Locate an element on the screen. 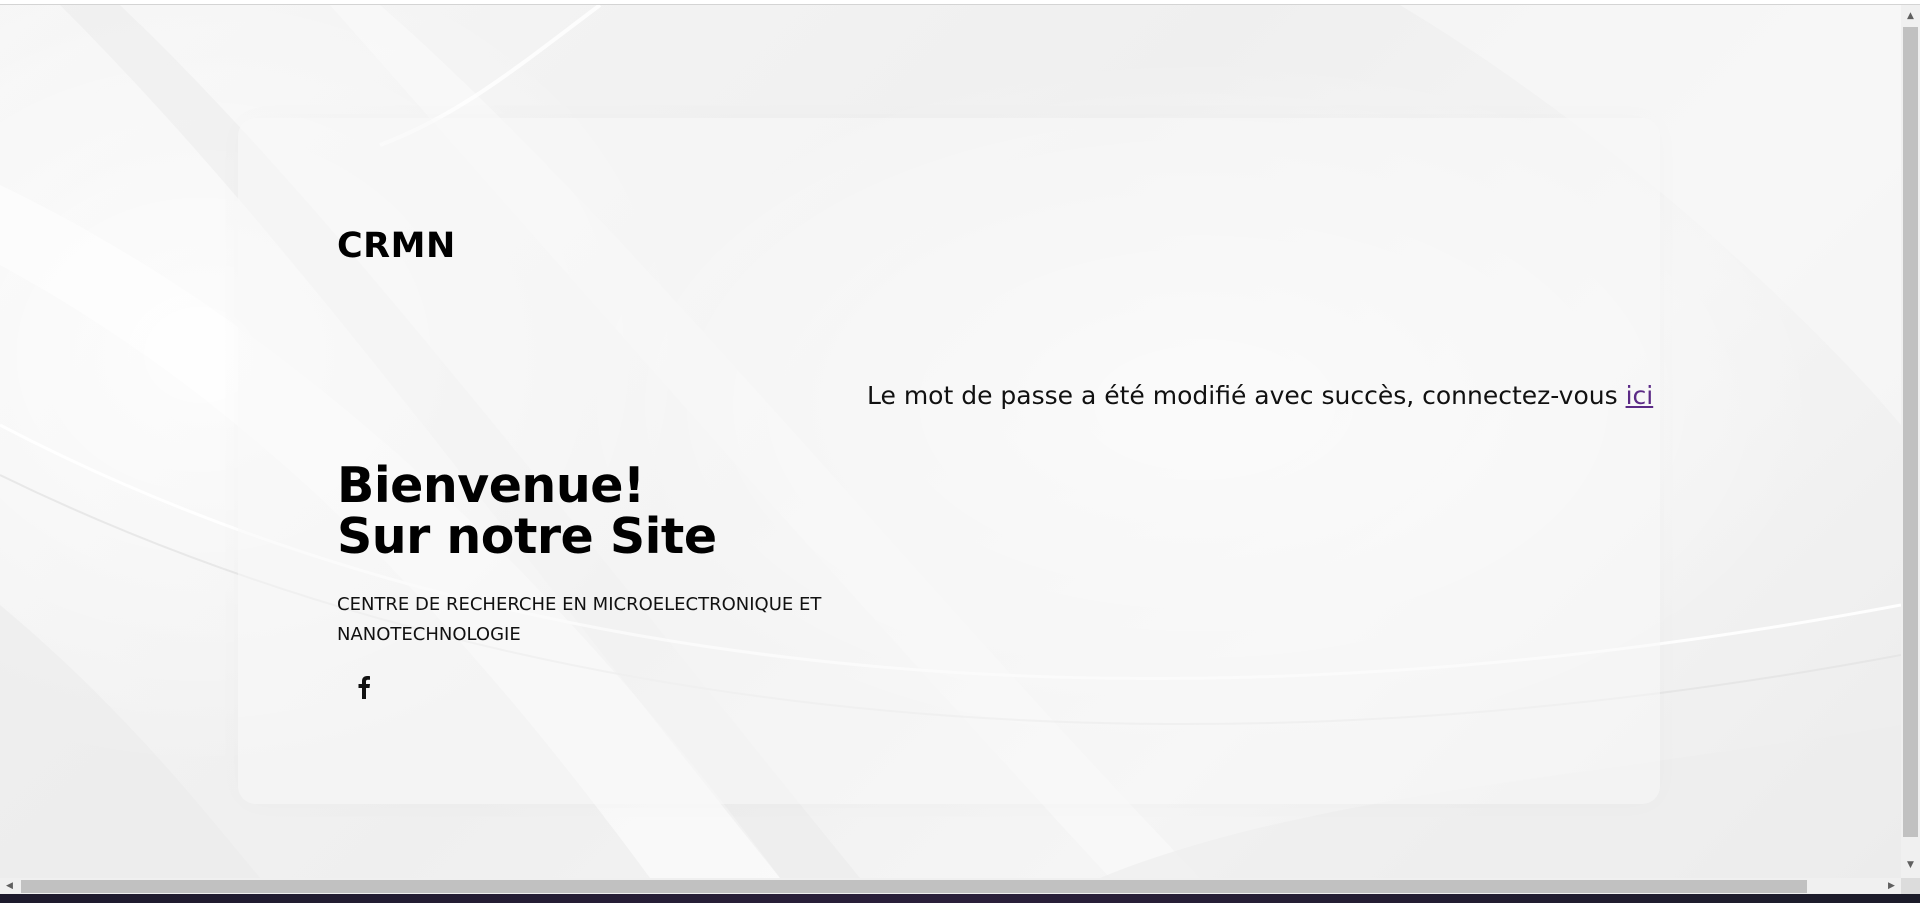 Image resolution: width=1920 pixels, height=903 pixels. vertical-scroll-thumb is located at coordinates (1910, 432).